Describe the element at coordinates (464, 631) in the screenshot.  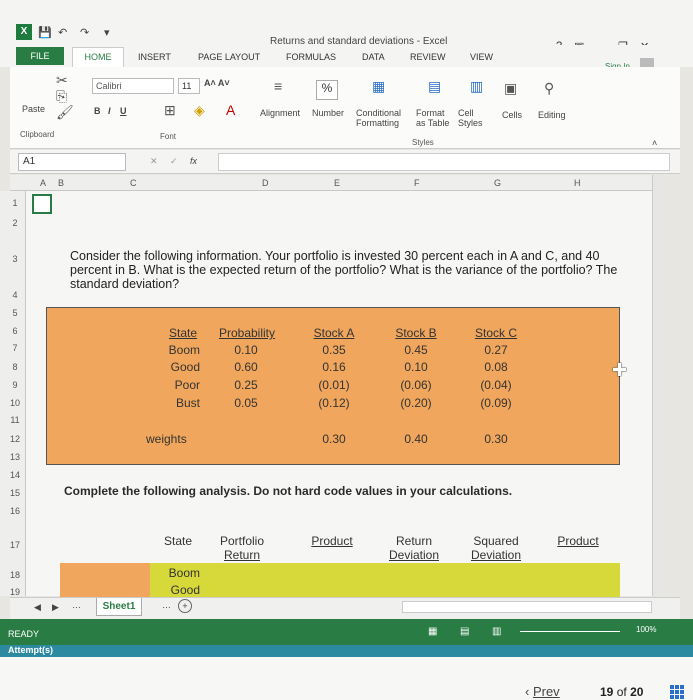
I see `page-layout-view-icon: ▤` at that location.